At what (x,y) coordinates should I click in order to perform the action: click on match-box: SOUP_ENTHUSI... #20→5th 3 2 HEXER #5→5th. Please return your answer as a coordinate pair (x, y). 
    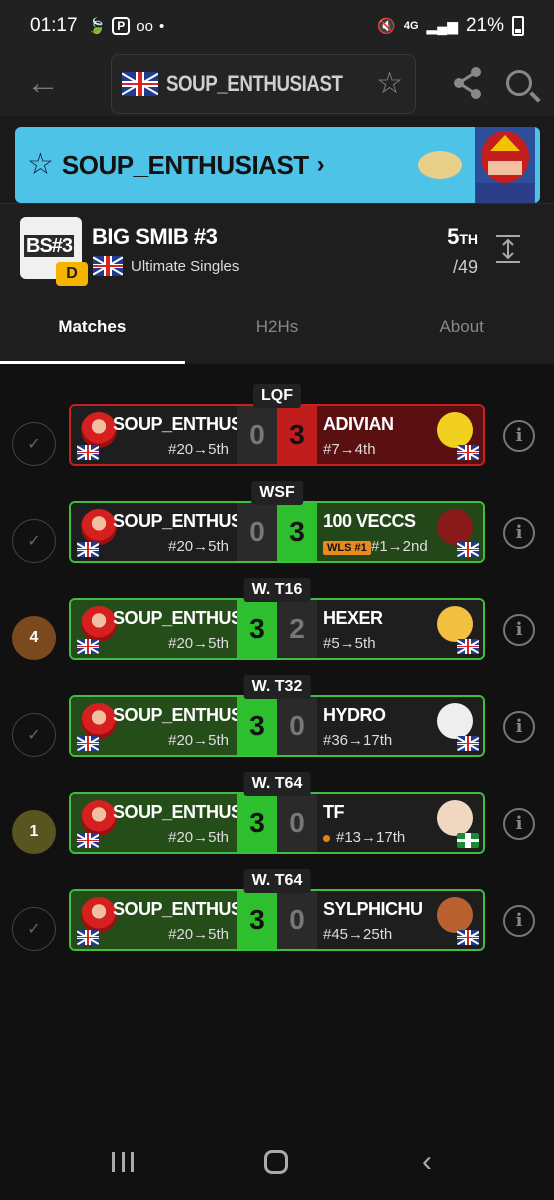
    Looking at the image, I should click on (277, 629).